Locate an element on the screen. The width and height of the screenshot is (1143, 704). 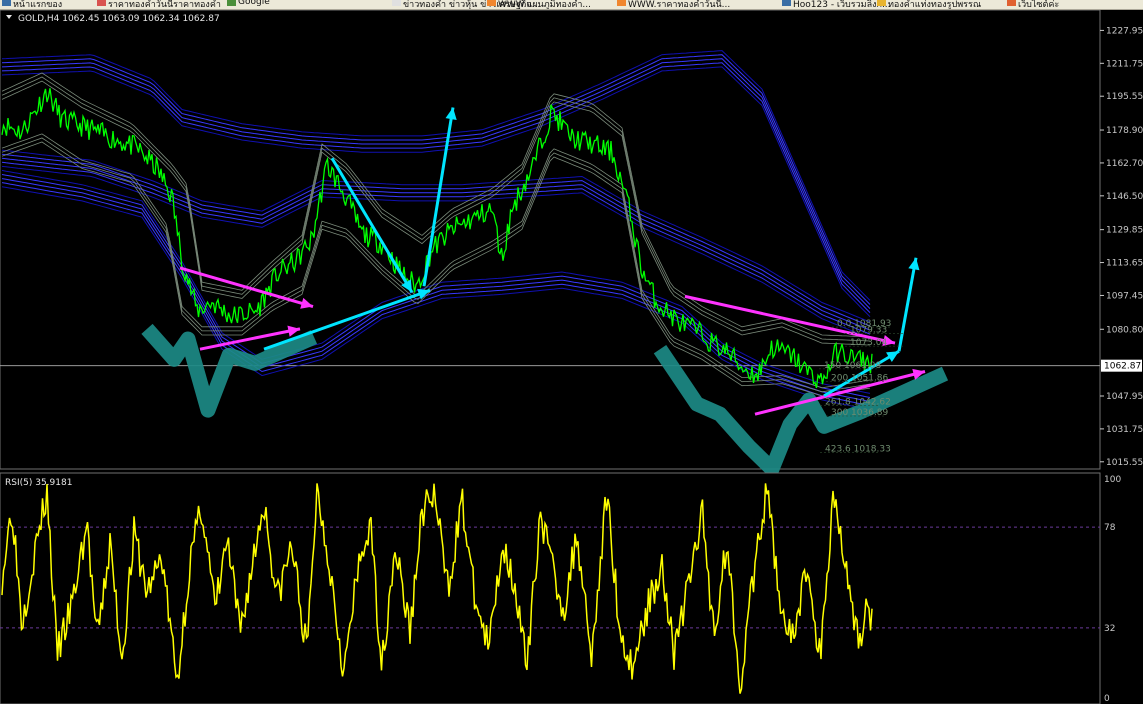
bookmark-item: ทองคำแท่งทองรูปพรรณ is located at coordinates (929, 5).